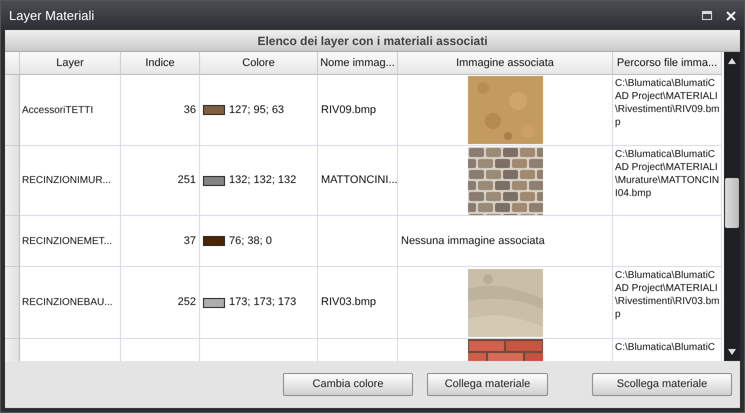 The width and height of the screenshot is (745, 413). Describe the element at coordinates (348, 384) in the screenshot. I see `action-button: Cambia colore` at that location.